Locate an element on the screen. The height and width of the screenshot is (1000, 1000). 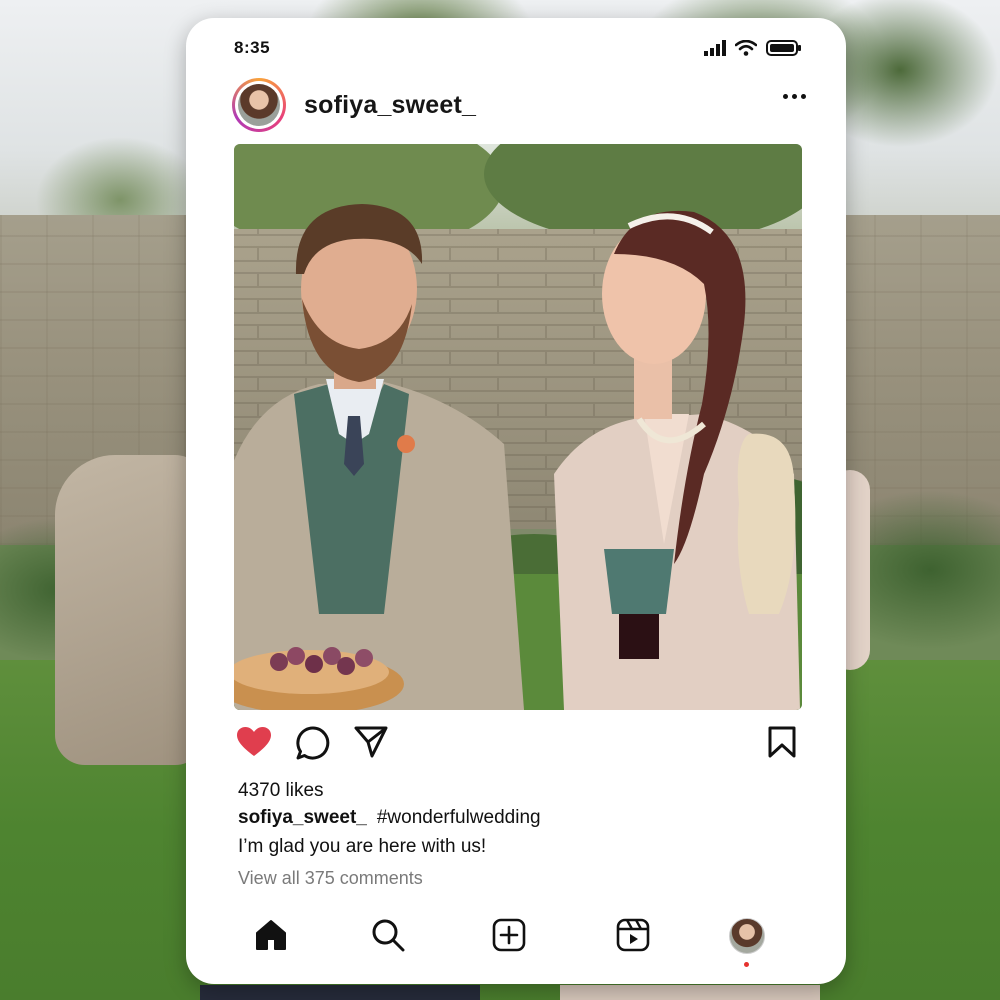
caption-hashtag: #wonderfulwedding is located at coordinates (459, 817).